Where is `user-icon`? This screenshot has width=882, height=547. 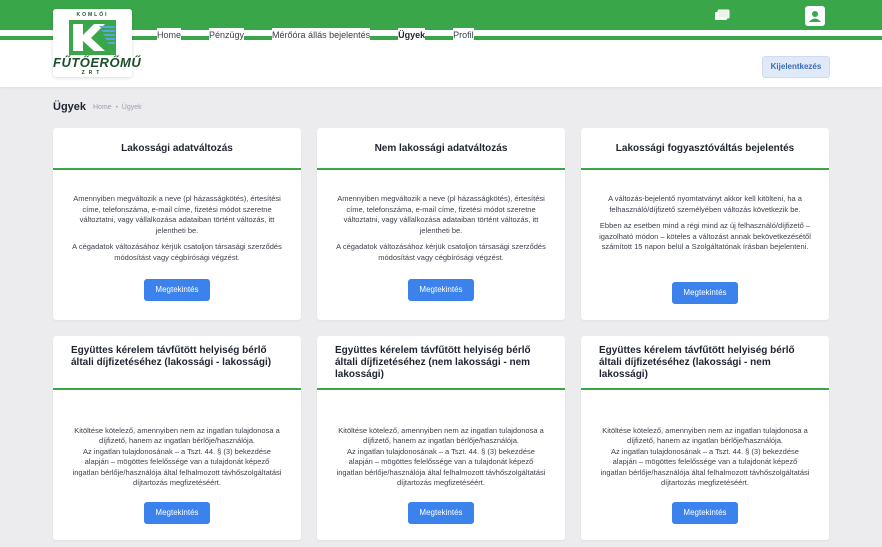
user-icon is located at coordinates (815, 16).